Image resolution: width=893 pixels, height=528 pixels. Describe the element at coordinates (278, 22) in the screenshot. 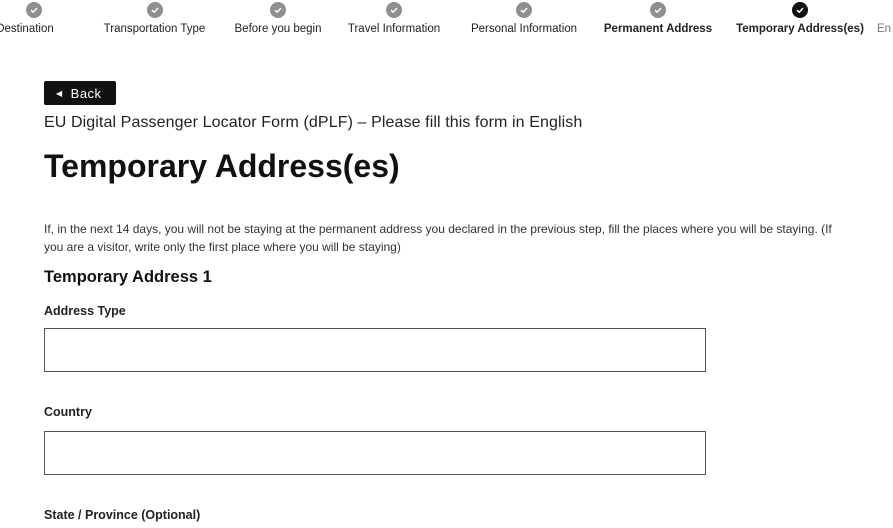

I see `step-before-you-begin: Before you begin` at that location.